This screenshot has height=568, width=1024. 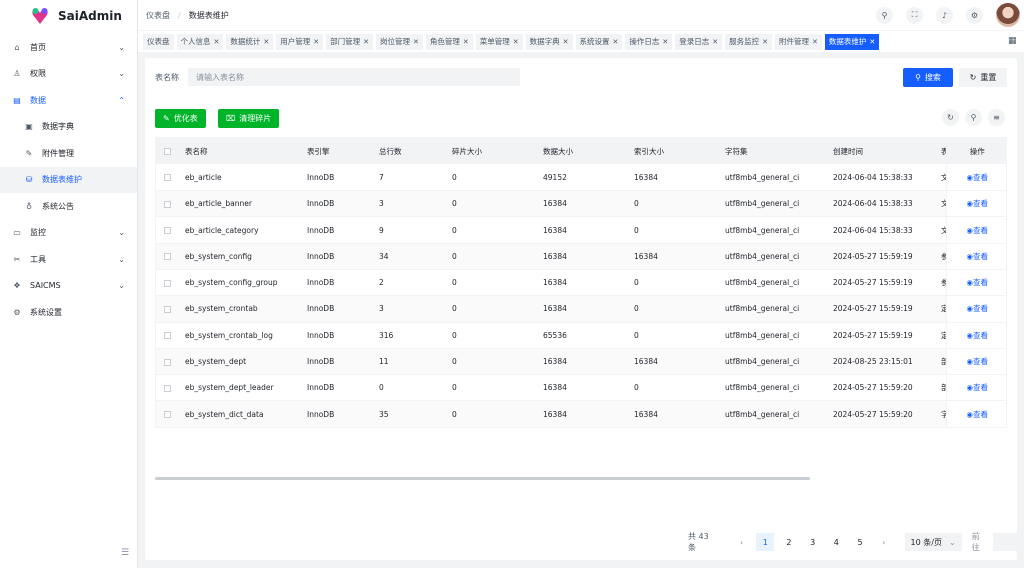 I want to click on tab-role: 角色管理 ✕, so click(x=449, y=41).